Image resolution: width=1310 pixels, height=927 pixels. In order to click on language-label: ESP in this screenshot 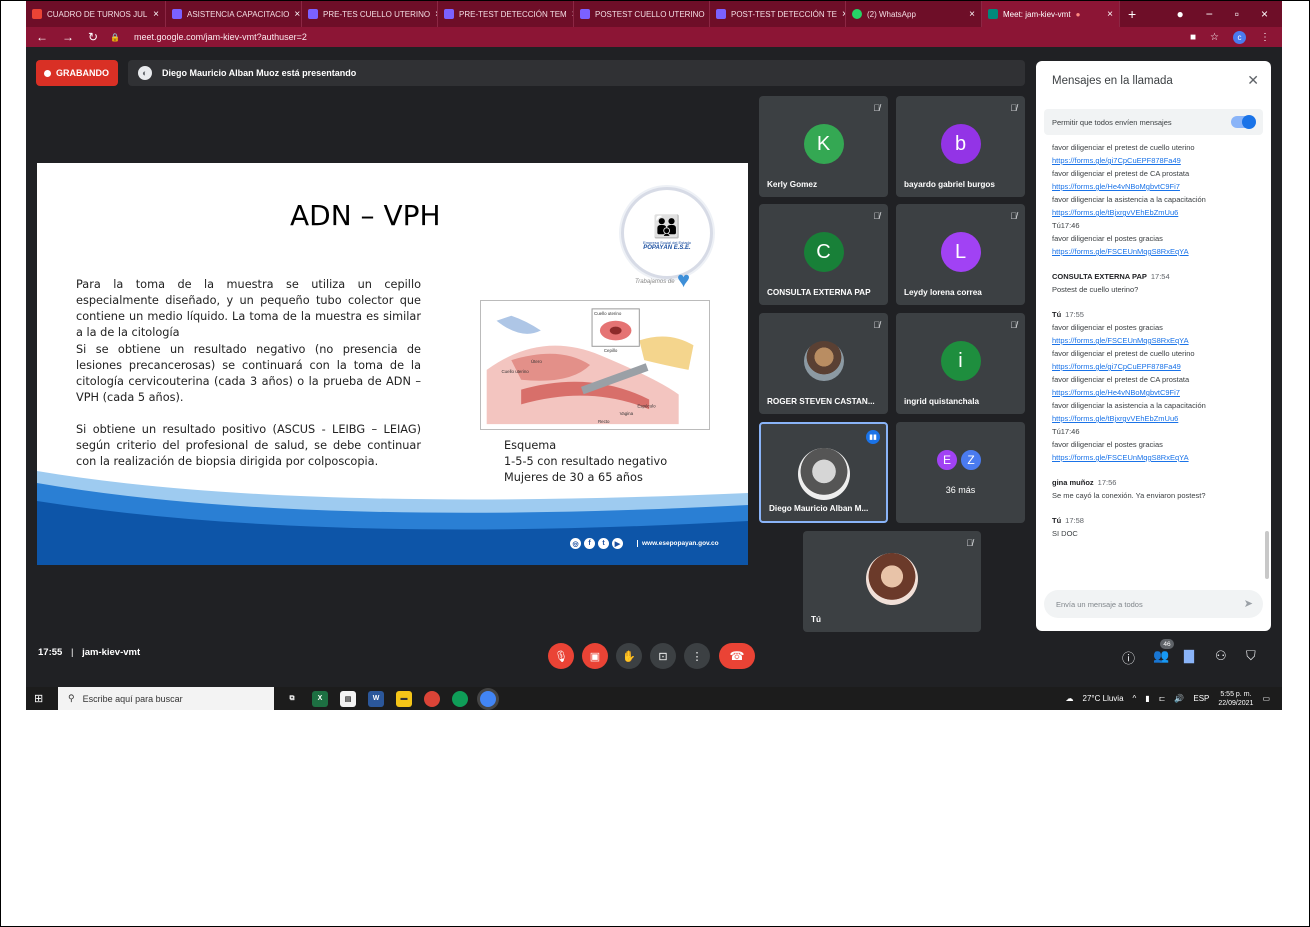, I will do `click(1201, 698)`.